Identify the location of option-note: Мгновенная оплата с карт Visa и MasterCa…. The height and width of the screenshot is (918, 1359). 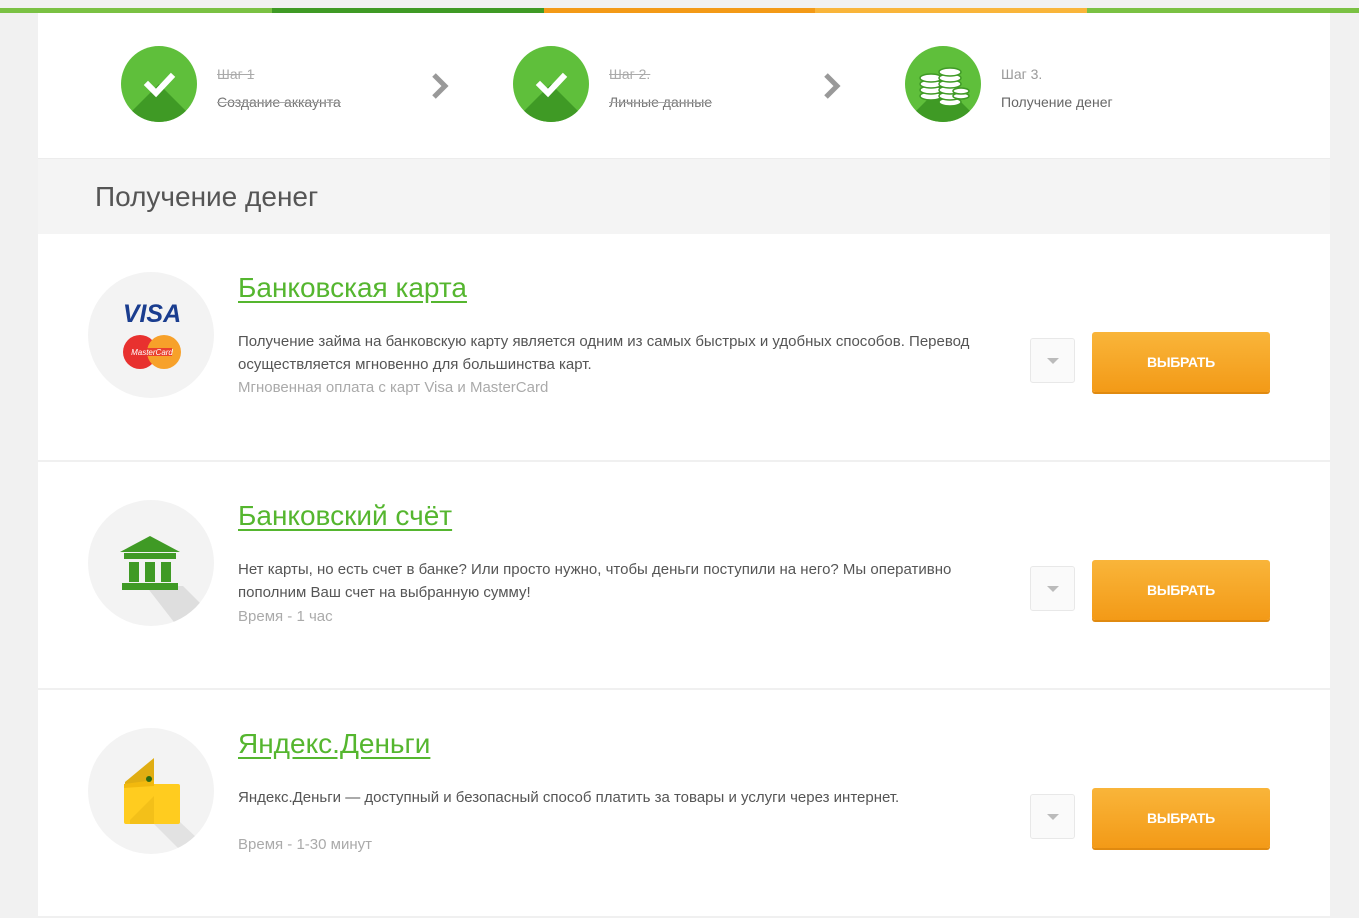
(393, 387).